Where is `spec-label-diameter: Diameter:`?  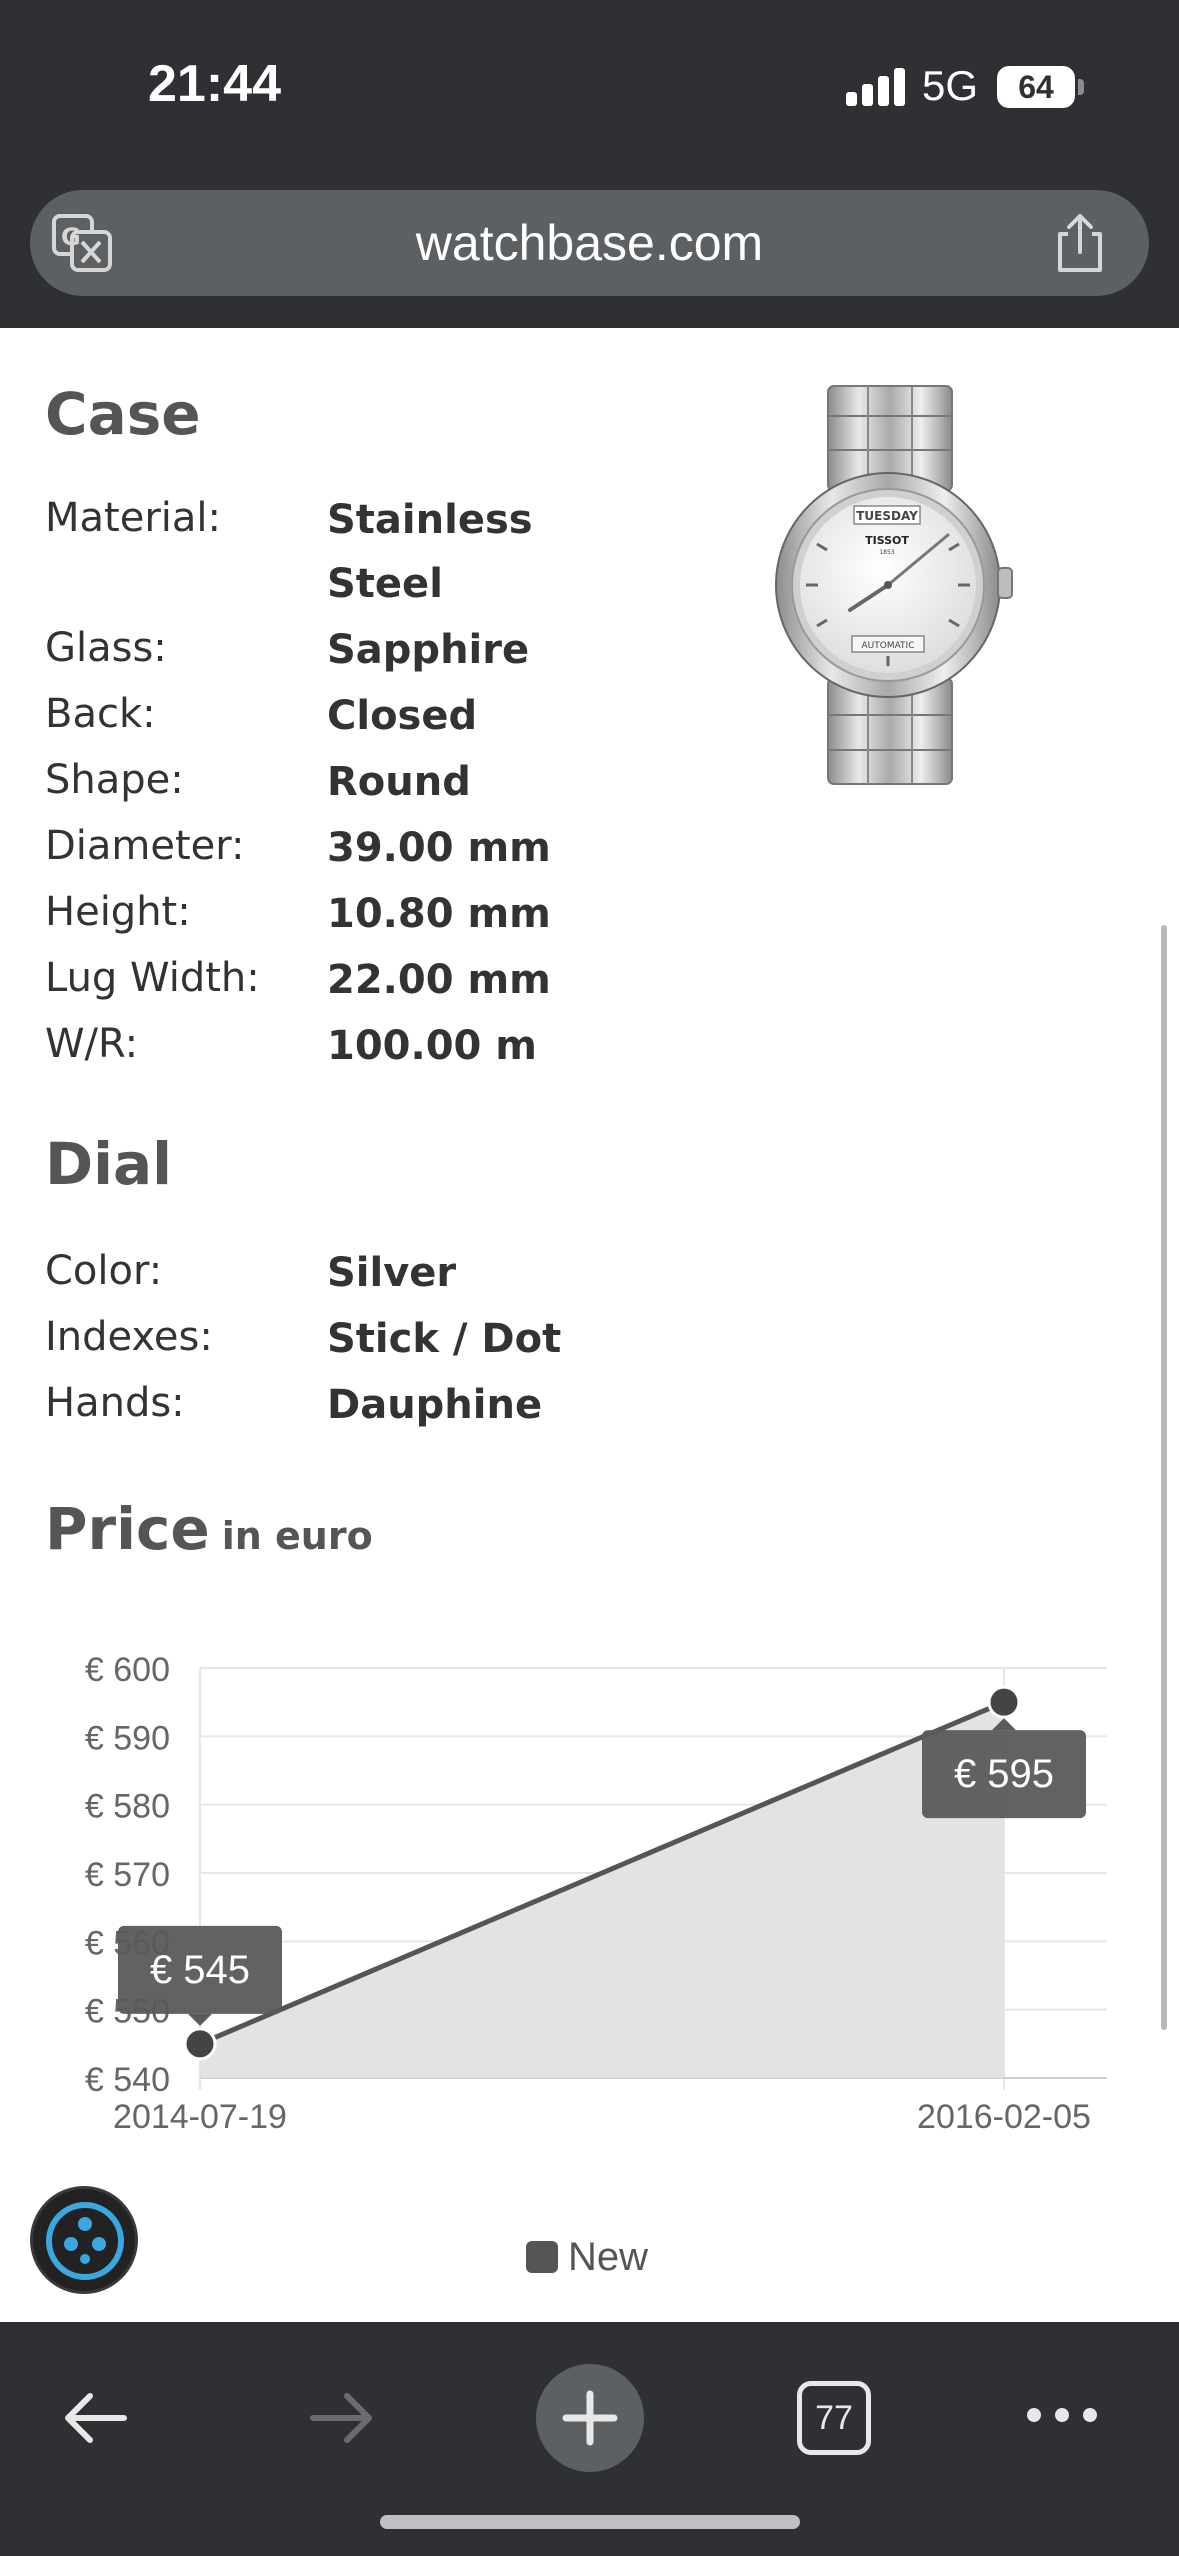
spec-label-diameter: Diameter: is located at coordinates (145, 846).